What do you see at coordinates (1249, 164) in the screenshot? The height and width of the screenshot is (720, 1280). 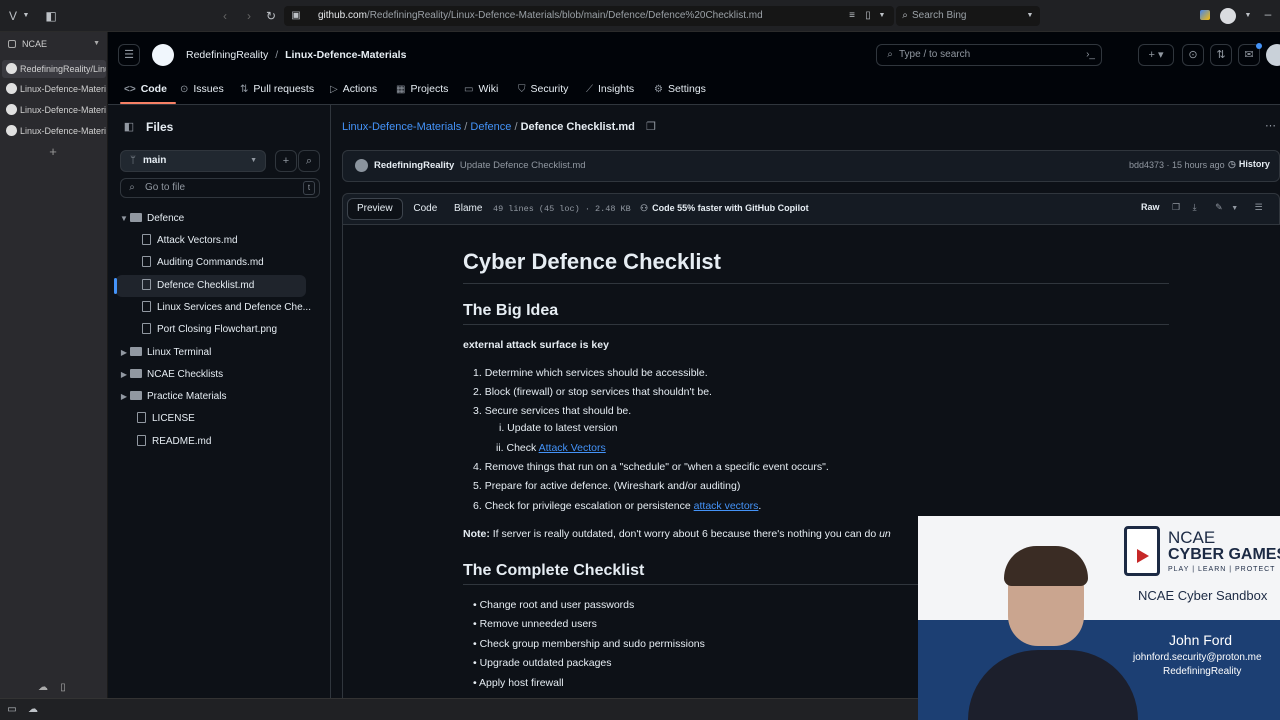 I see `history-button: ◷ History` at bounding box center [1249, 164].